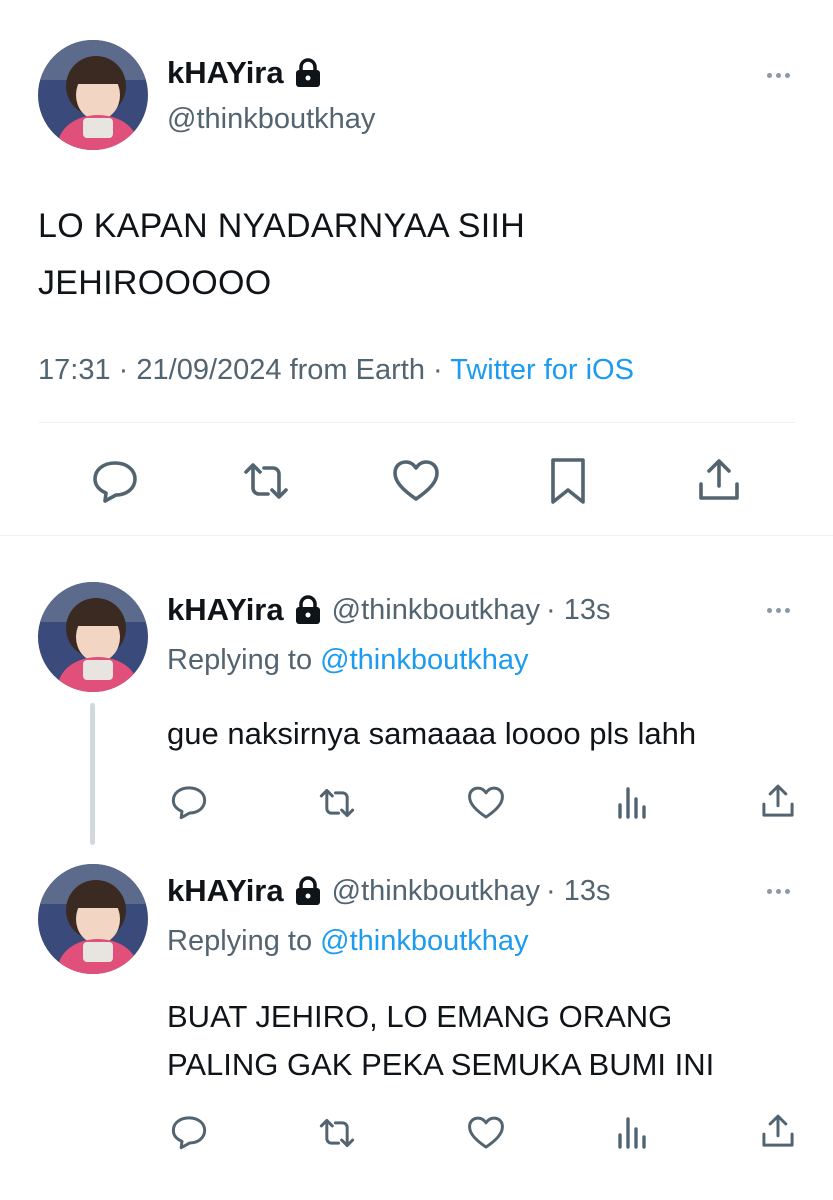 The width and height of the screenshot is (833, 1200). Describe the element at coordinates (281, 255) in the screenshot. I see `tweet-text: LO KAPAN NYADARNYAA SIIH JEHIROOOOO` at that location.